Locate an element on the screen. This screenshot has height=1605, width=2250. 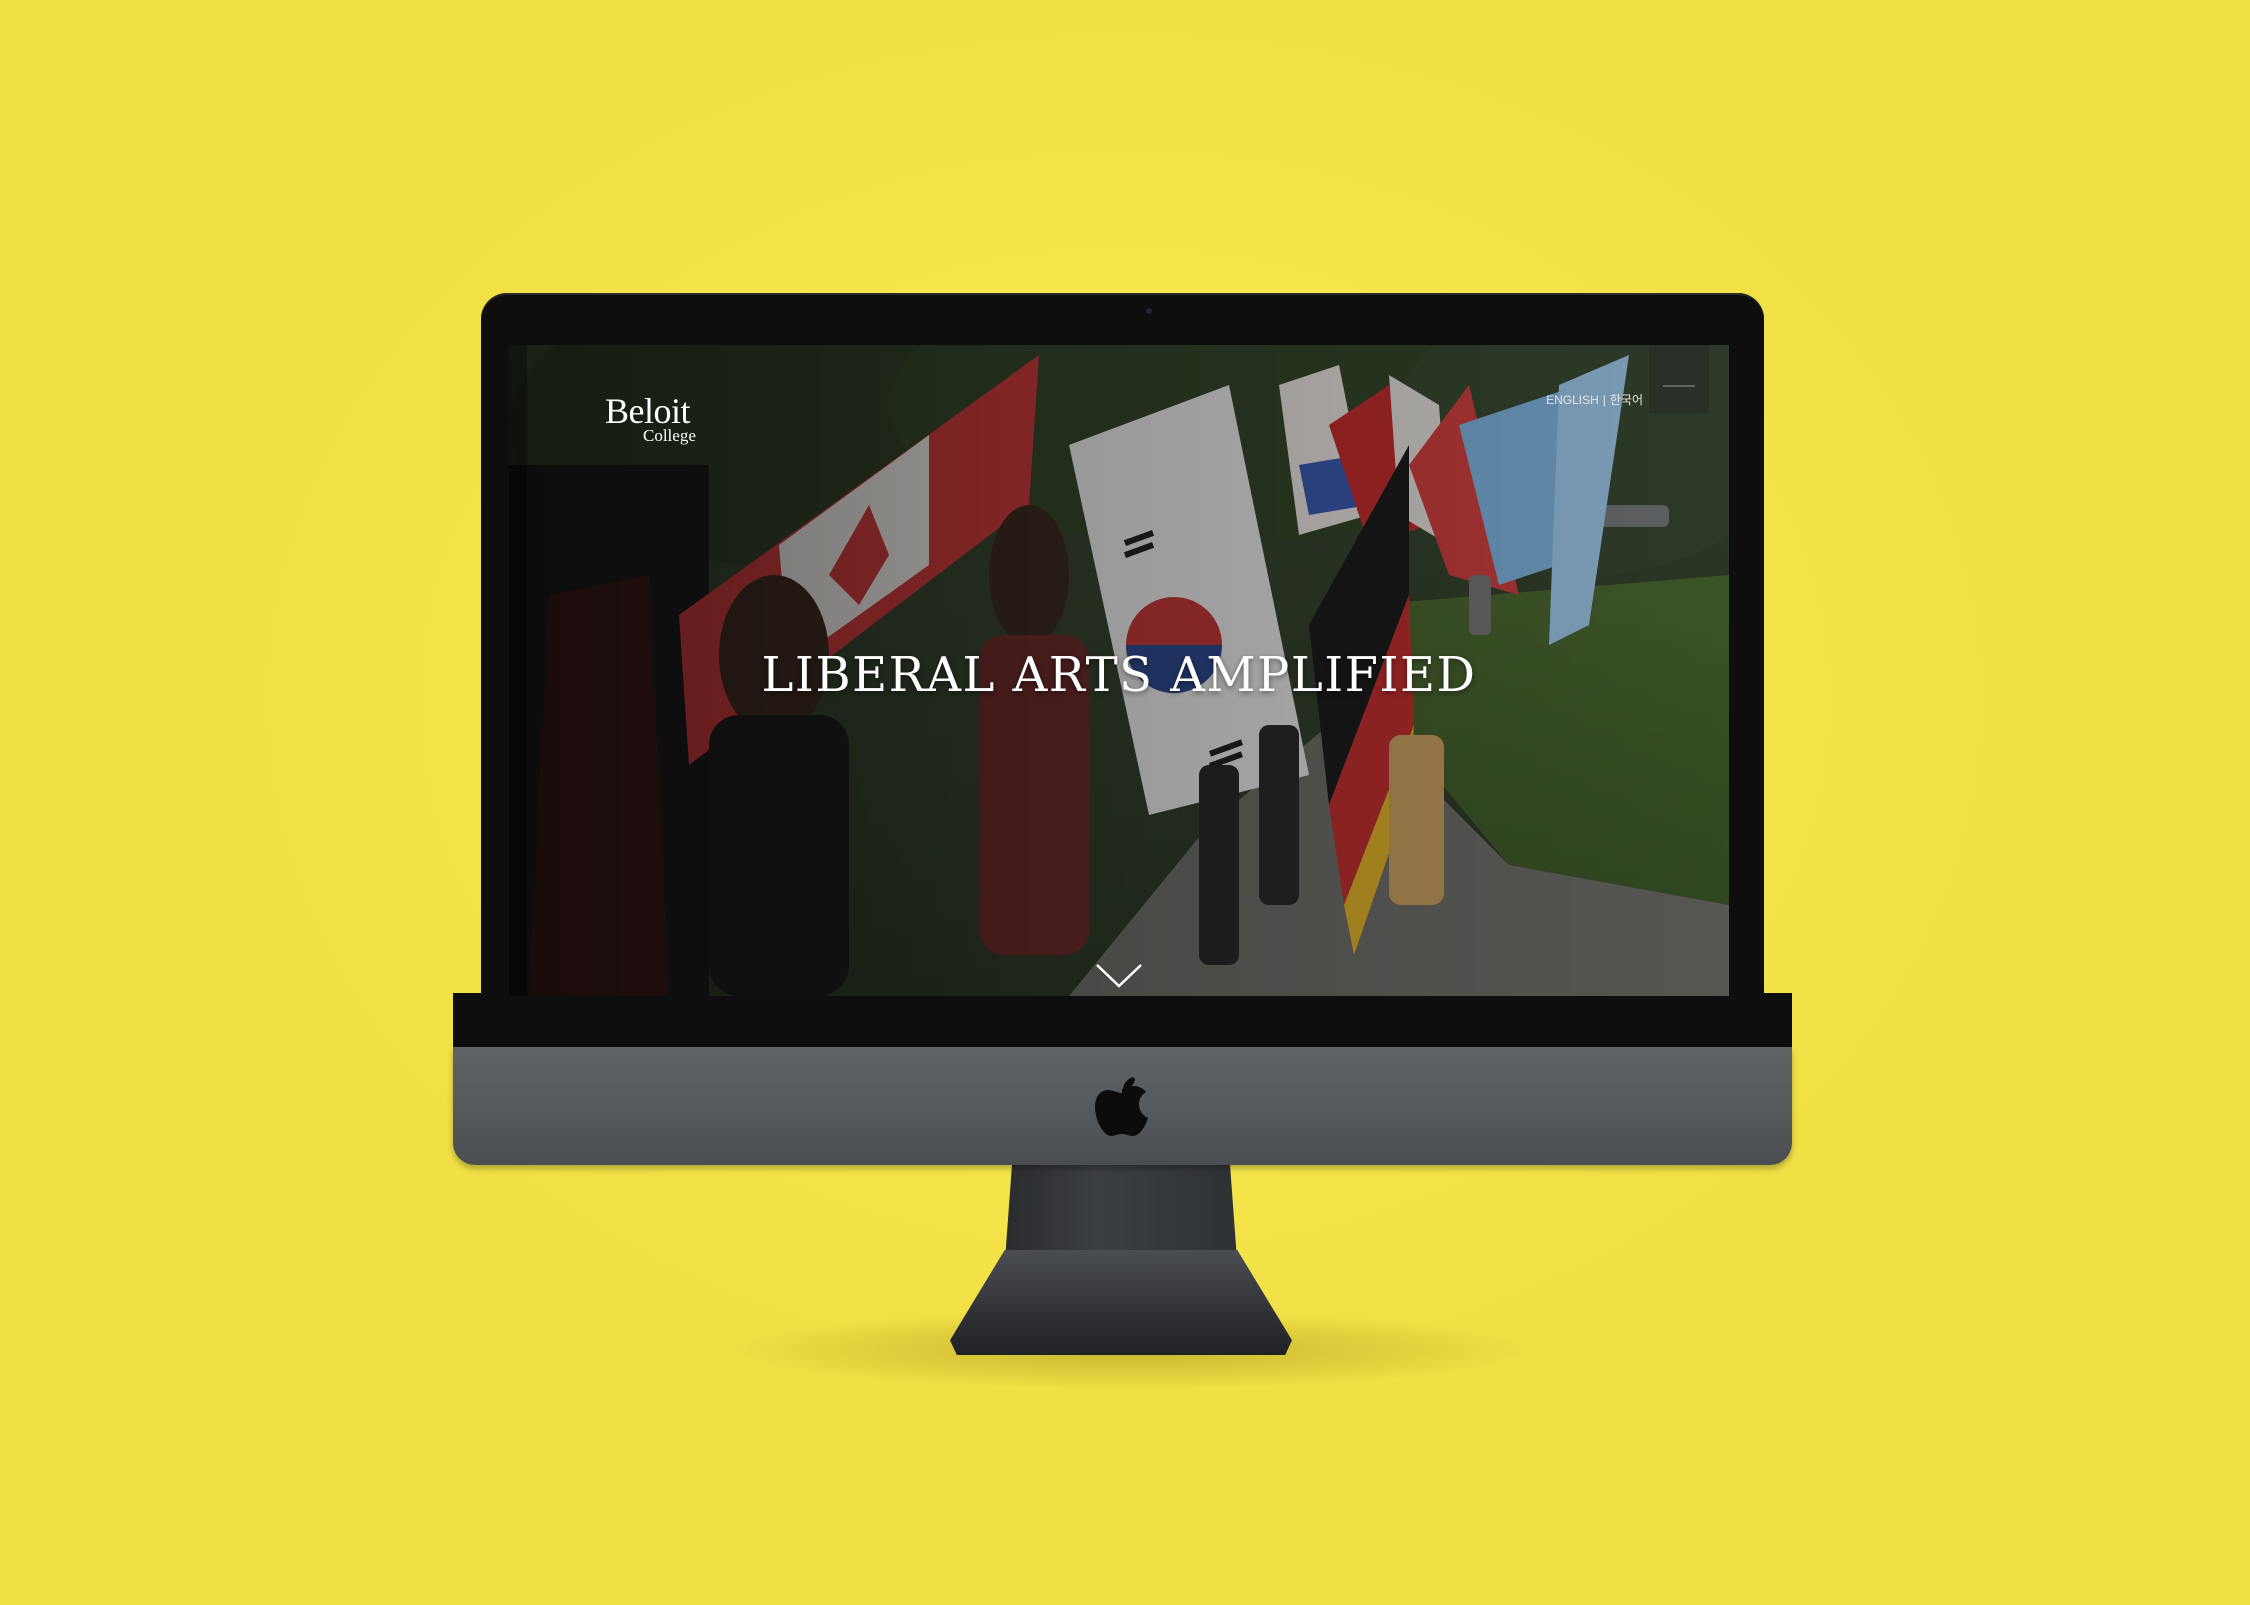
apple-logo-icon is located at coordinates (1121, 1106).